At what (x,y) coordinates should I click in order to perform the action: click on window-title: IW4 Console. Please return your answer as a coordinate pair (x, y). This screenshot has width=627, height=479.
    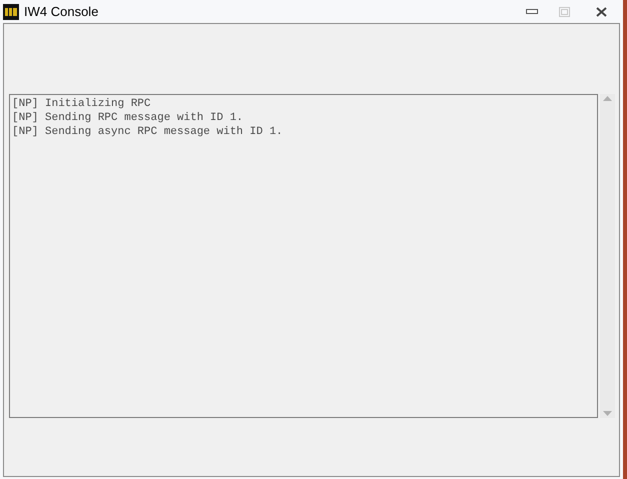
    Looking at the image, I should click on (61, 11).